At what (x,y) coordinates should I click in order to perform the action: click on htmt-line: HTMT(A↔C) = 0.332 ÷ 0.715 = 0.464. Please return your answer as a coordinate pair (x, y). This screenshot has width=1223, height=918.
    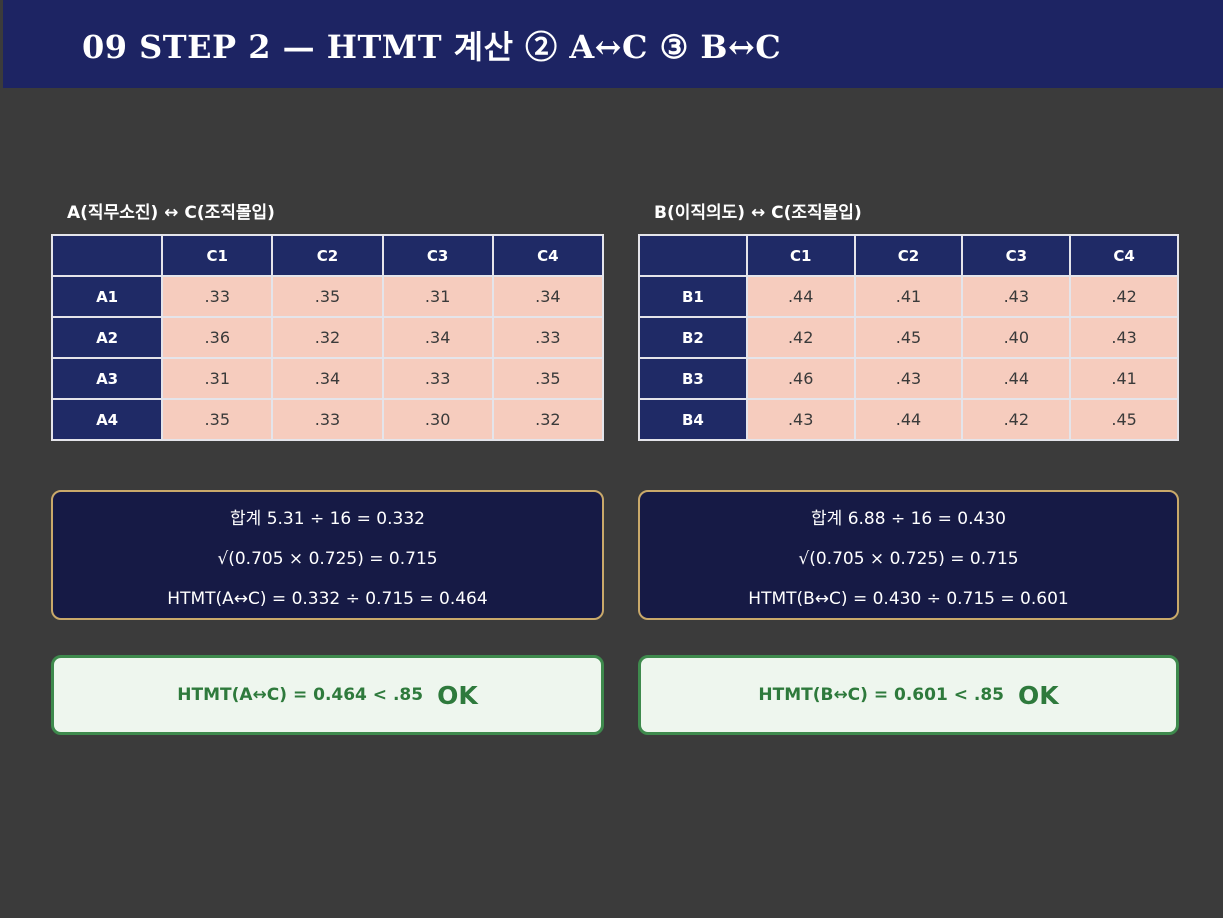
    Looking at the image, I should click on (327, 599).